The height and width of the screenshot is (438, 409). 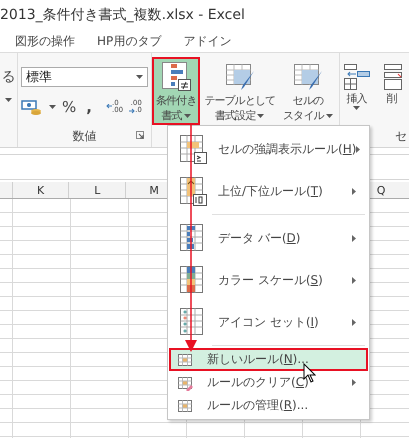 I want to click on cell-brush-icon, so click(x=308, y=77).